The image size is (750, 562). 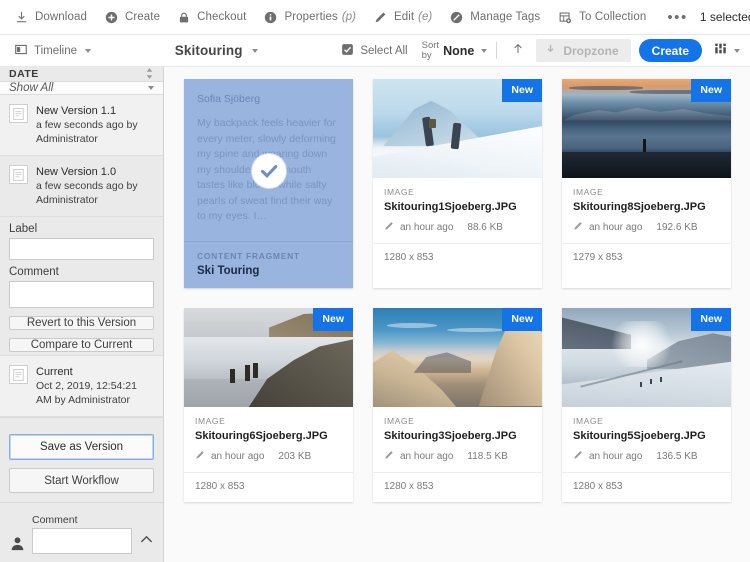 What do you see at coordinates (268, 171) in the screenshot?
I see `selected-check-icon` at bounding box center [268, 171].